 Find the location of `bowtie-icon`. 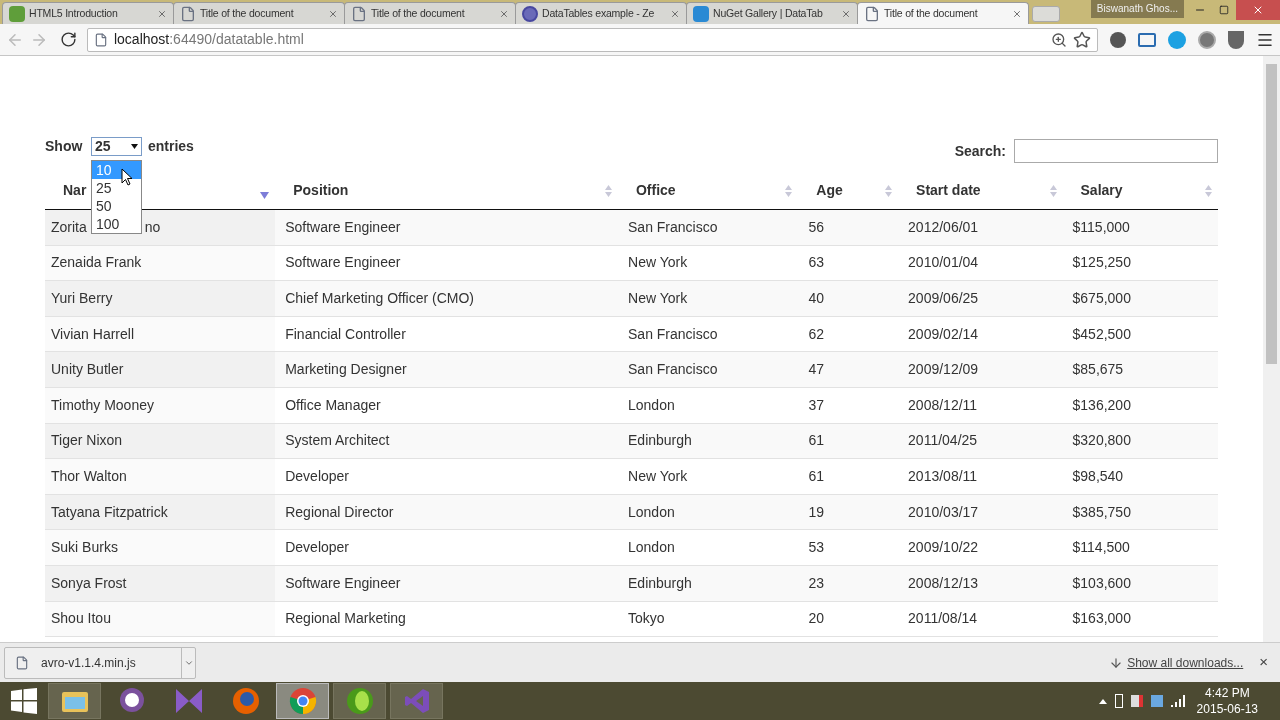

bowtie-icon is located at coordinates (188, 701).